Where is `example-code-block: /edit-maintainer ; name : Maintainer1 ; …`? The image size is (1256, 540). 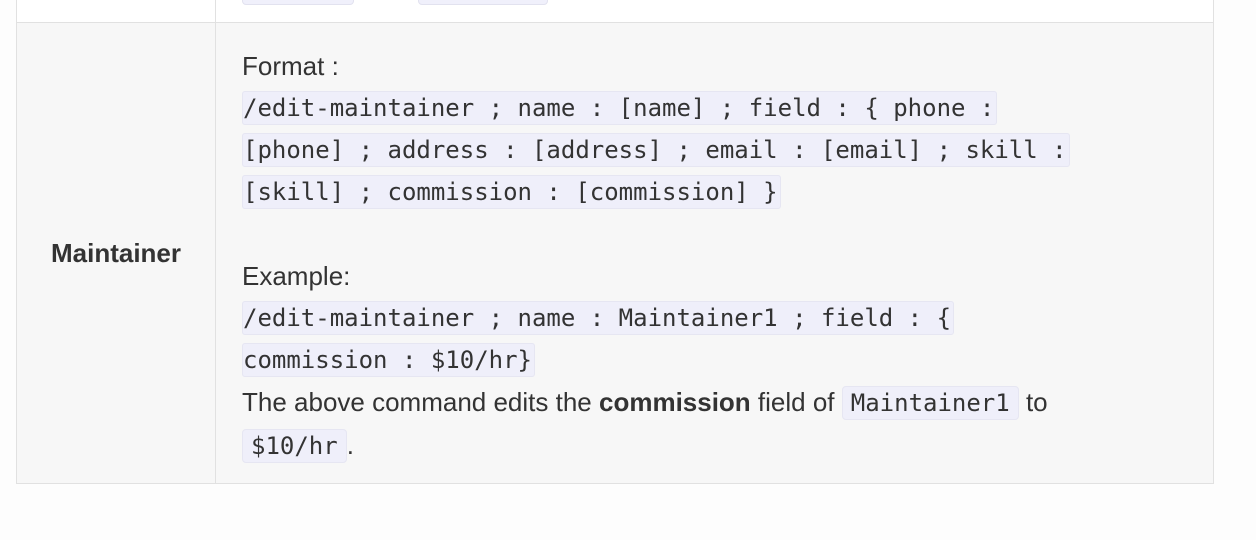 example-code-block: /edit-maintainer ; name : Maintainer1 ; … is located at coordinates (697, 339).